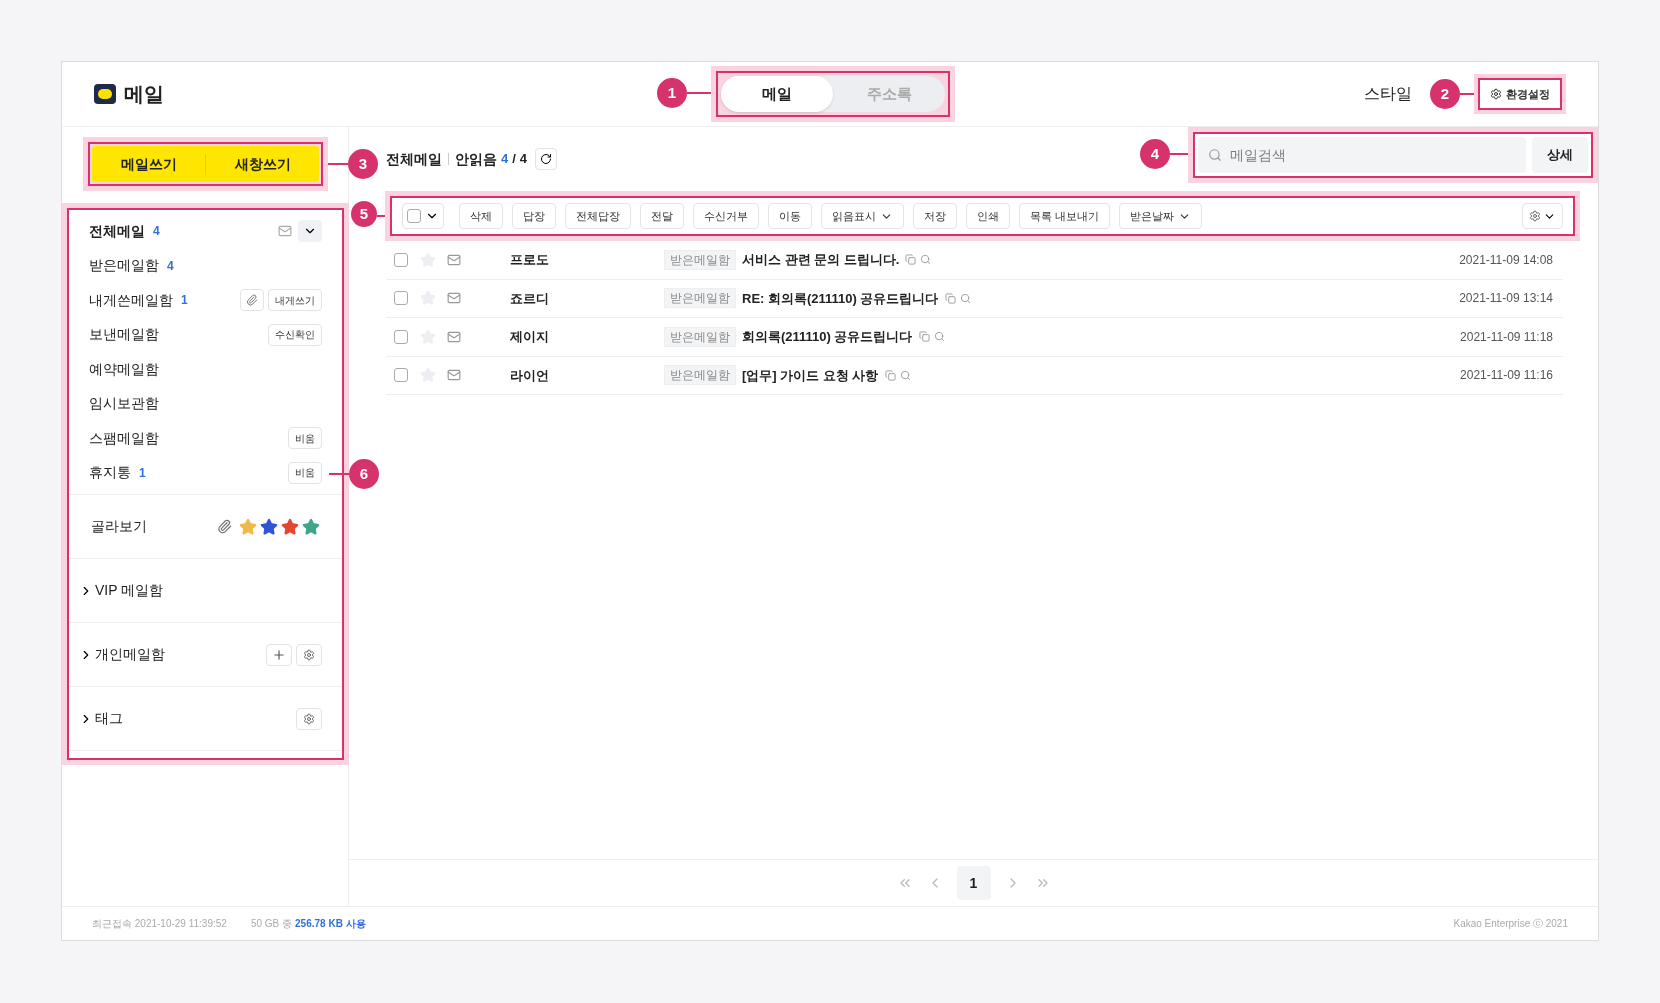 The width and height of the screenshot is (1660, 1003). What do you see at coordinates (205, 718) in the screenshot?
I see `folder-section: 태그` at bounding box center [205, 718].